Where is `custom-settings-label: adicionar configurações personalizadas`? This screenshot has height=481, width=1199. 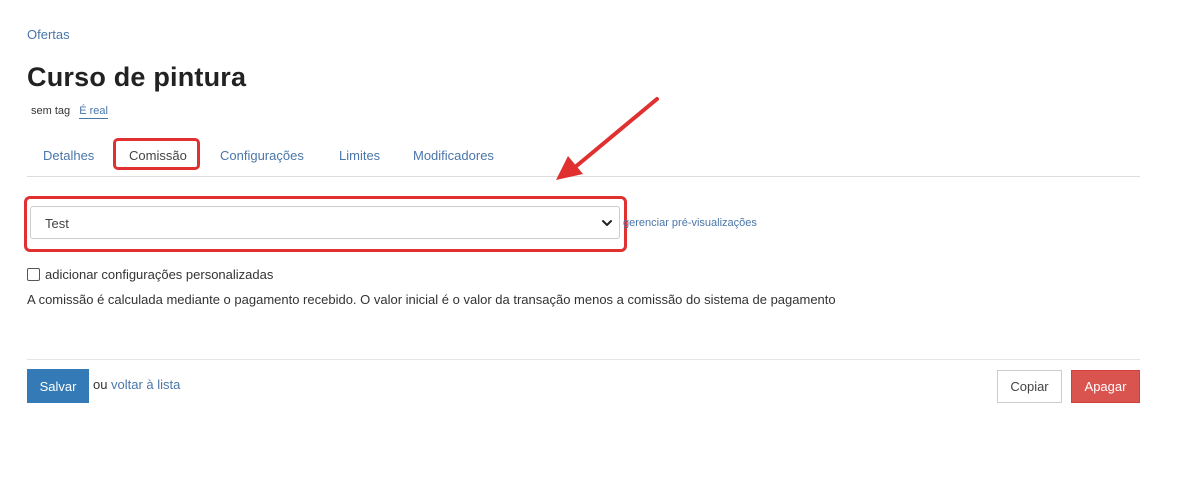 custom-settings-label: adicionar configurações personalizadas is located at coordinates (159, 274).